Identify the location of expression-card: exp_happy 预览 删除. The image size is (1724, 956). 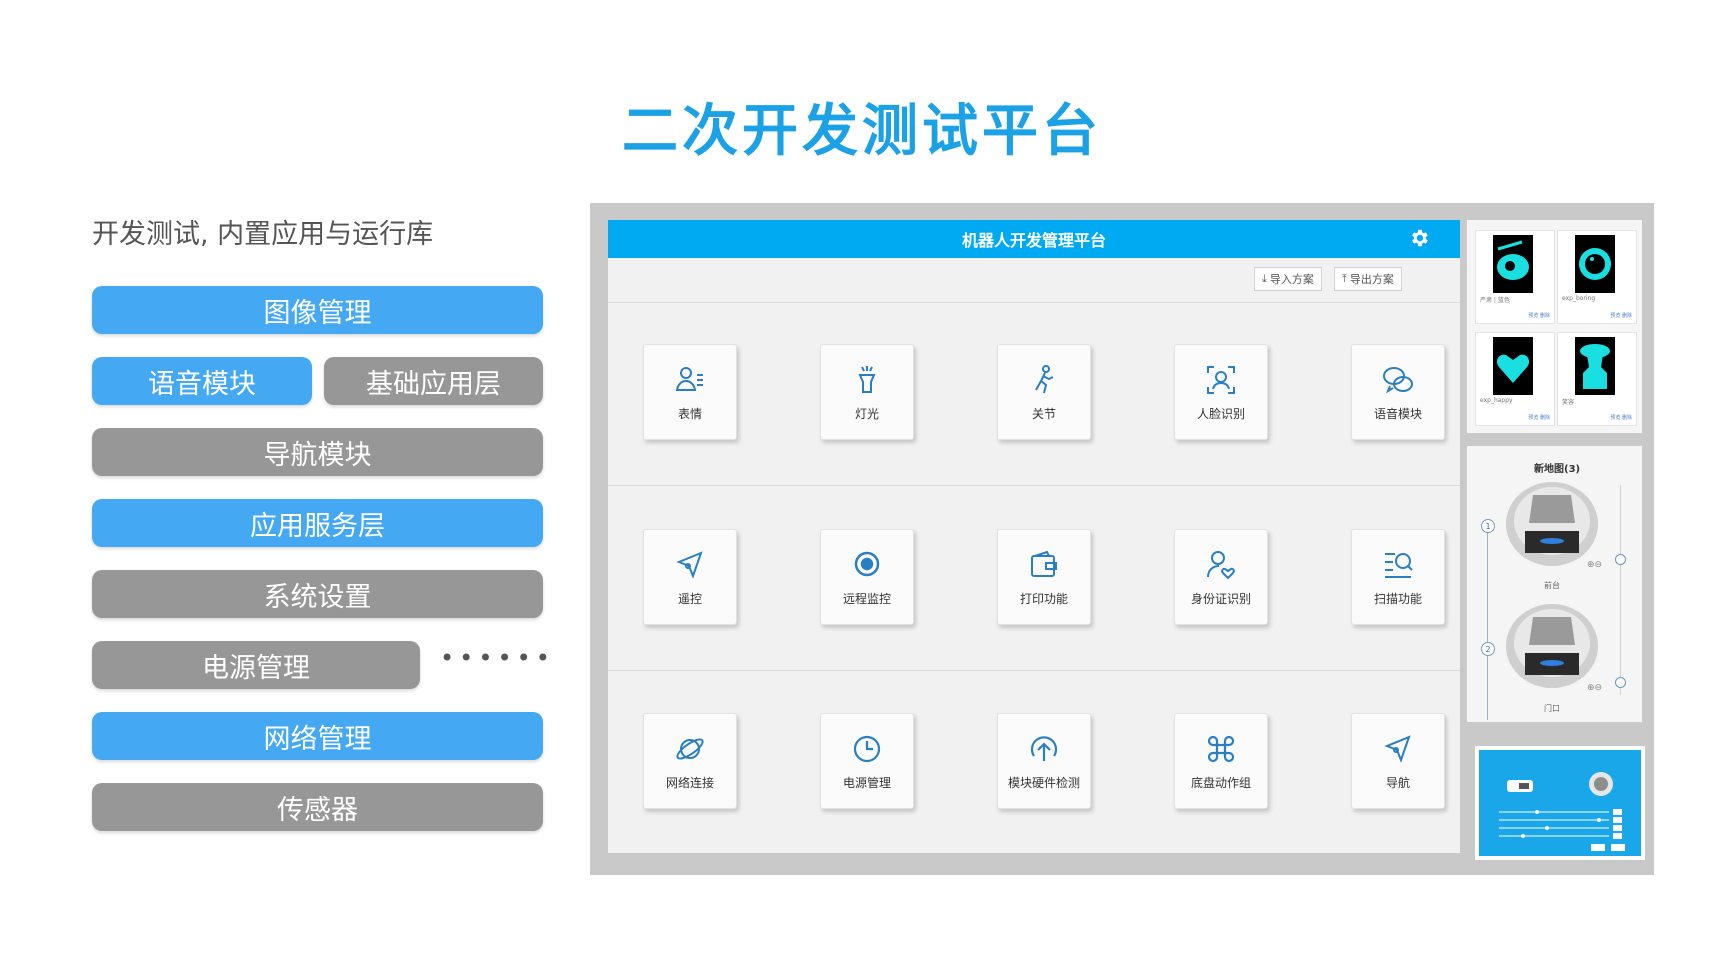
(1515, 379).